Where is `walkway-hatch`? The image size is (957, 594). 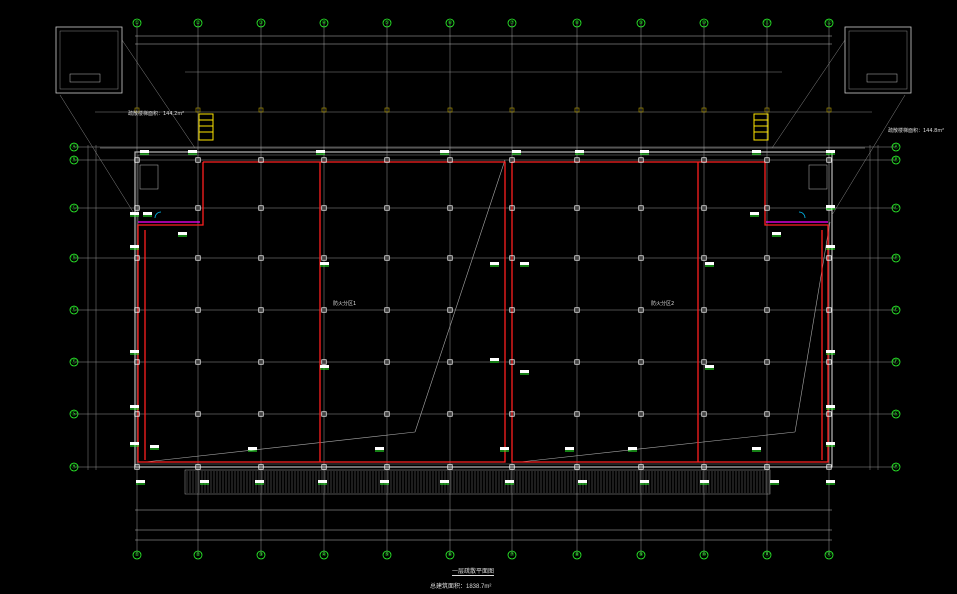
walkway-hatch is located at coordinates (477, 482).